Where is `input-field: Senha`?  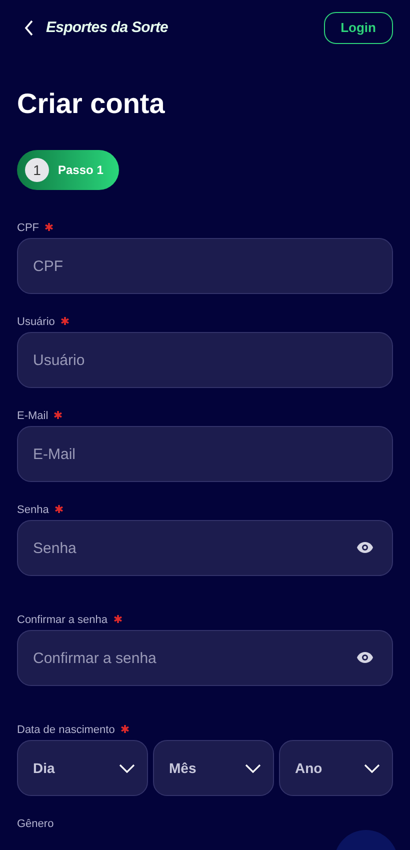 input-field: Senha is located at coordinates (205, 548).